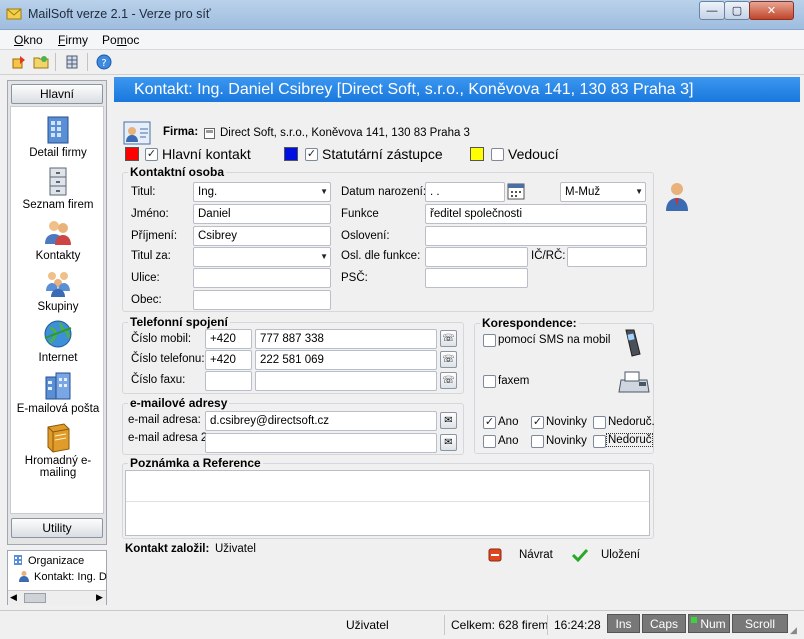 This screenshot has width=804, height=639. Describe the element at coordinates (58, 284) in the screenshot. I see `groups-icon` at that location.